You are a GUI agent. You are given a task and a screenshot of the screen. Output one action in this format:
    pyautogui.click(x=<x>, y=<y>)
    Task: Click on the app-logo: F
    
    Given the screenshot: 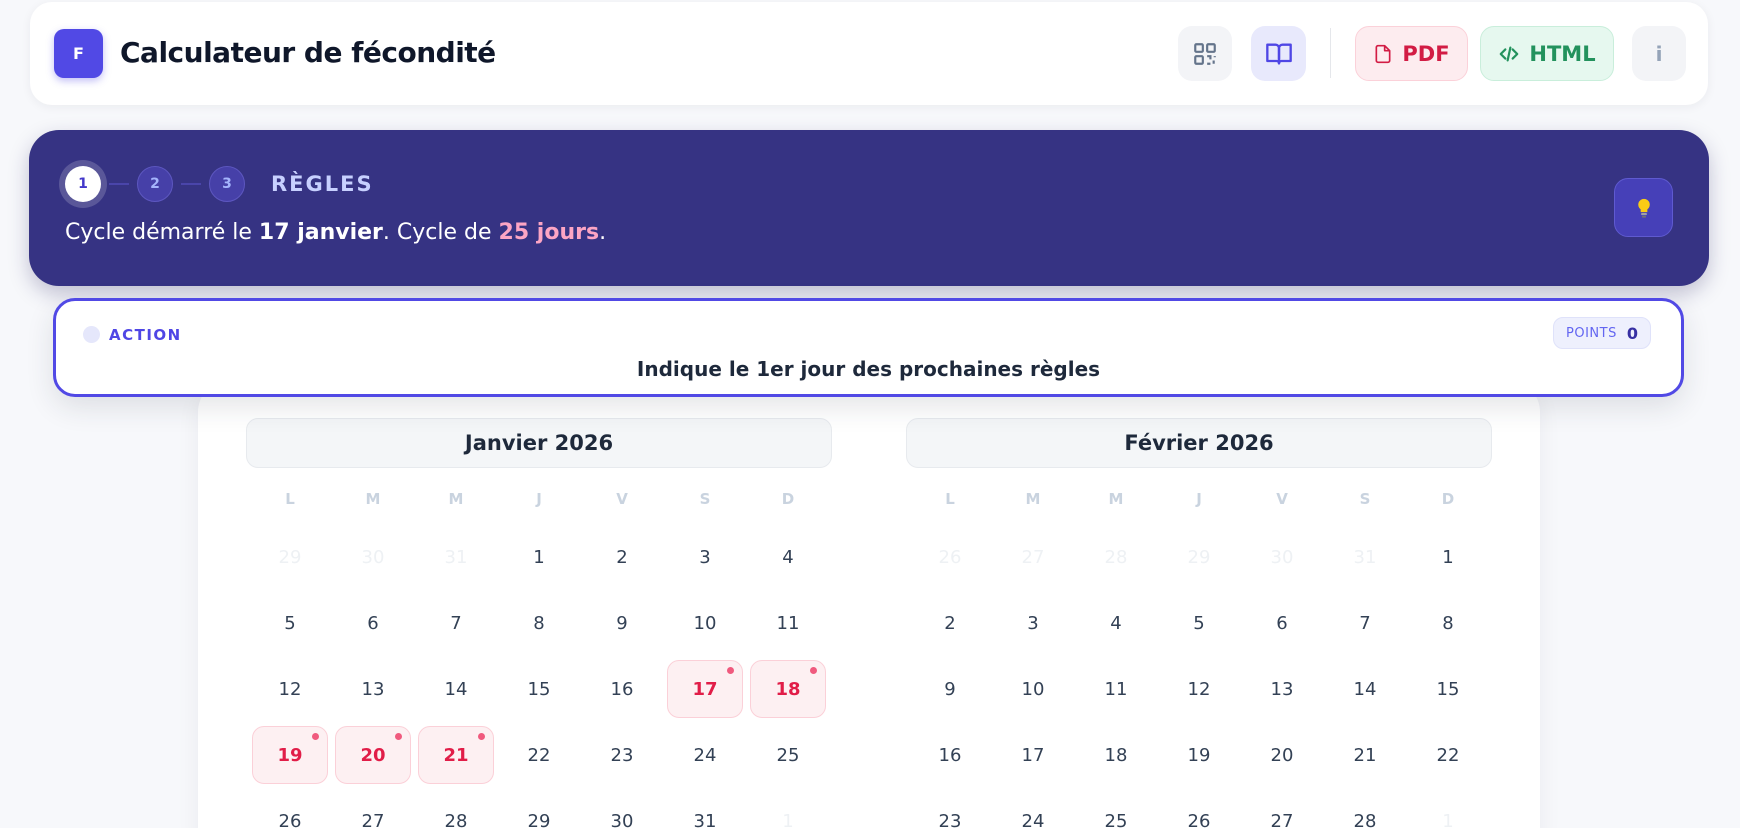 What is the action you would take?
    pyautogui.click(x=78, y=53)
    